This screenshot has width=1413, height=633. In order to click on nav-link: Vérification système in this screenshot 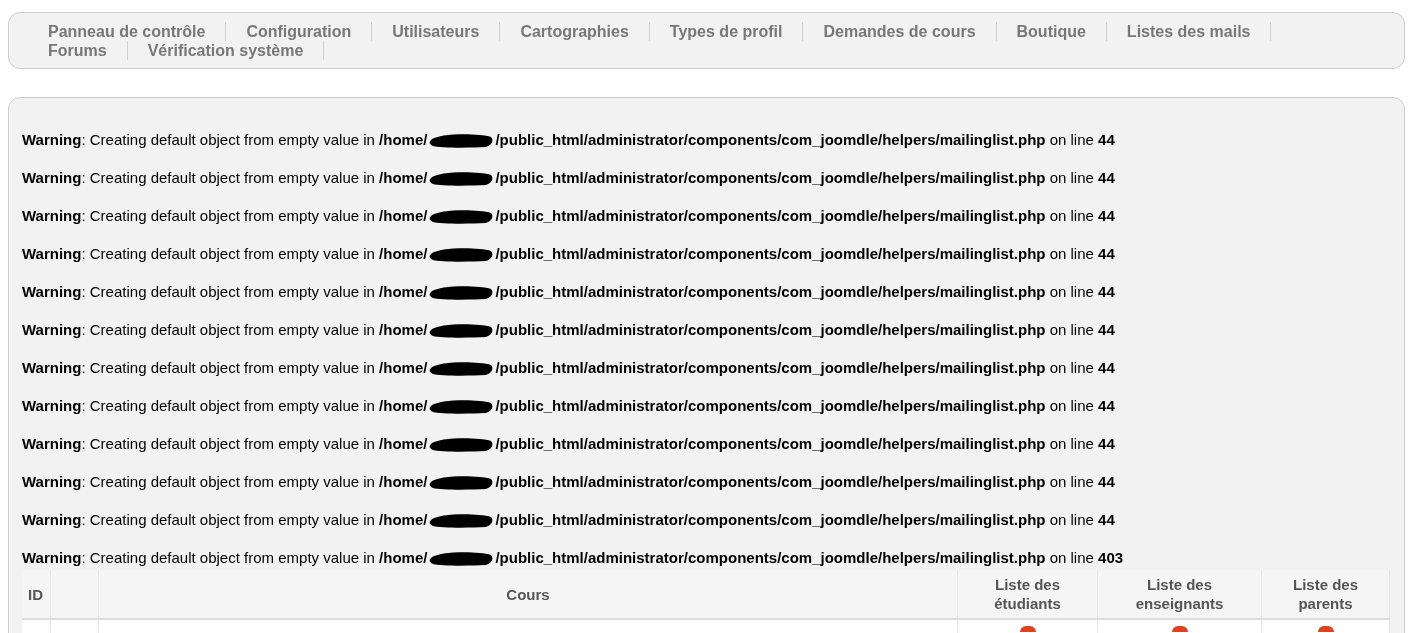, I will do `click(226, 50)`.